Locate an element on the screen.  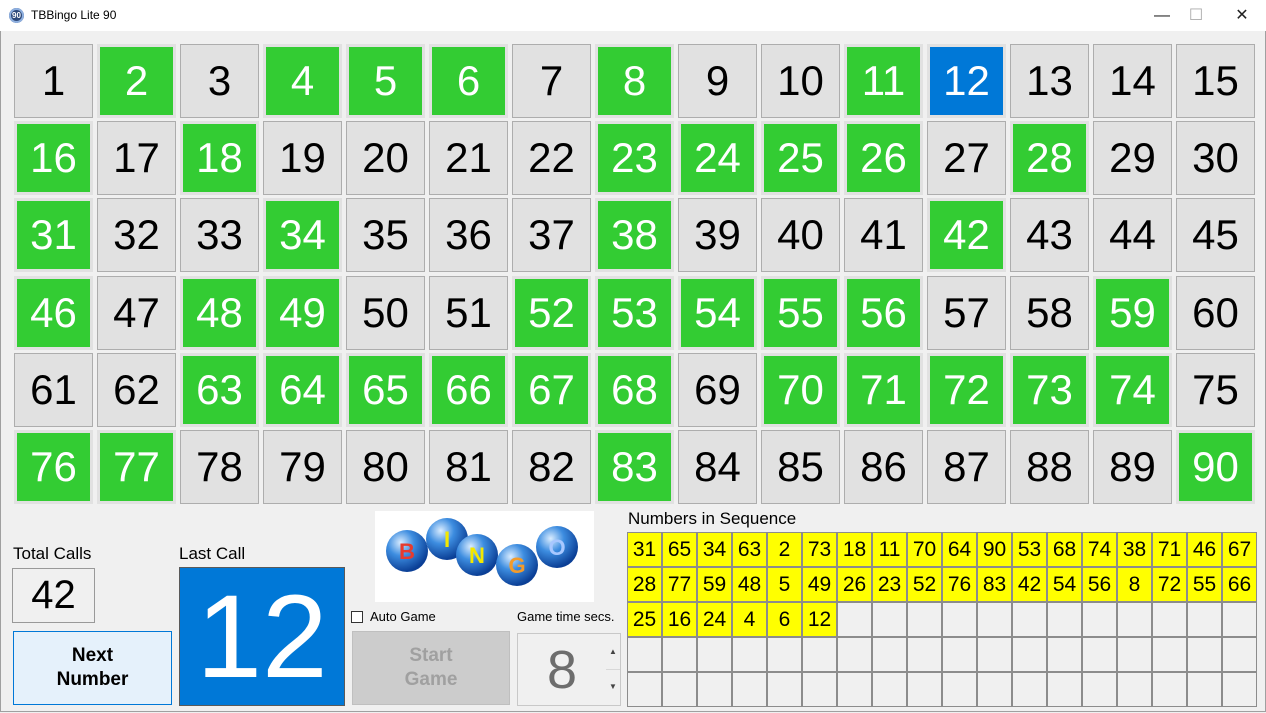
start-game-button: Start Game is located at coordinates (431, 668).